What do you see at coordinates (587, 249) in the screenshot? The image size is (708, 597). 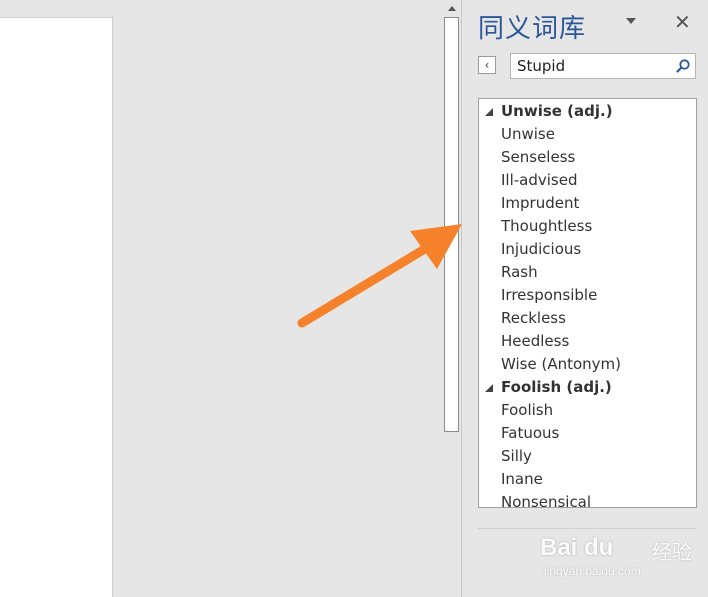 I see `result-item: Injudicious` at bounding box center [587, 249].